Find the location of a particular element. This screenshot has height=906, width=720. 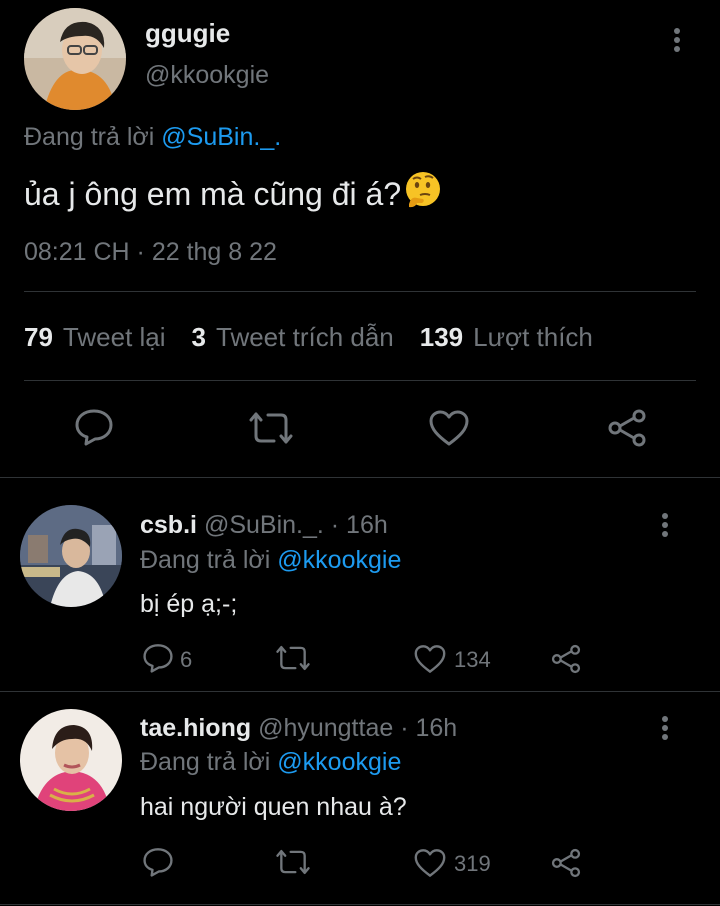

handle: @SuBin._. is located at coordinates (264, 525).